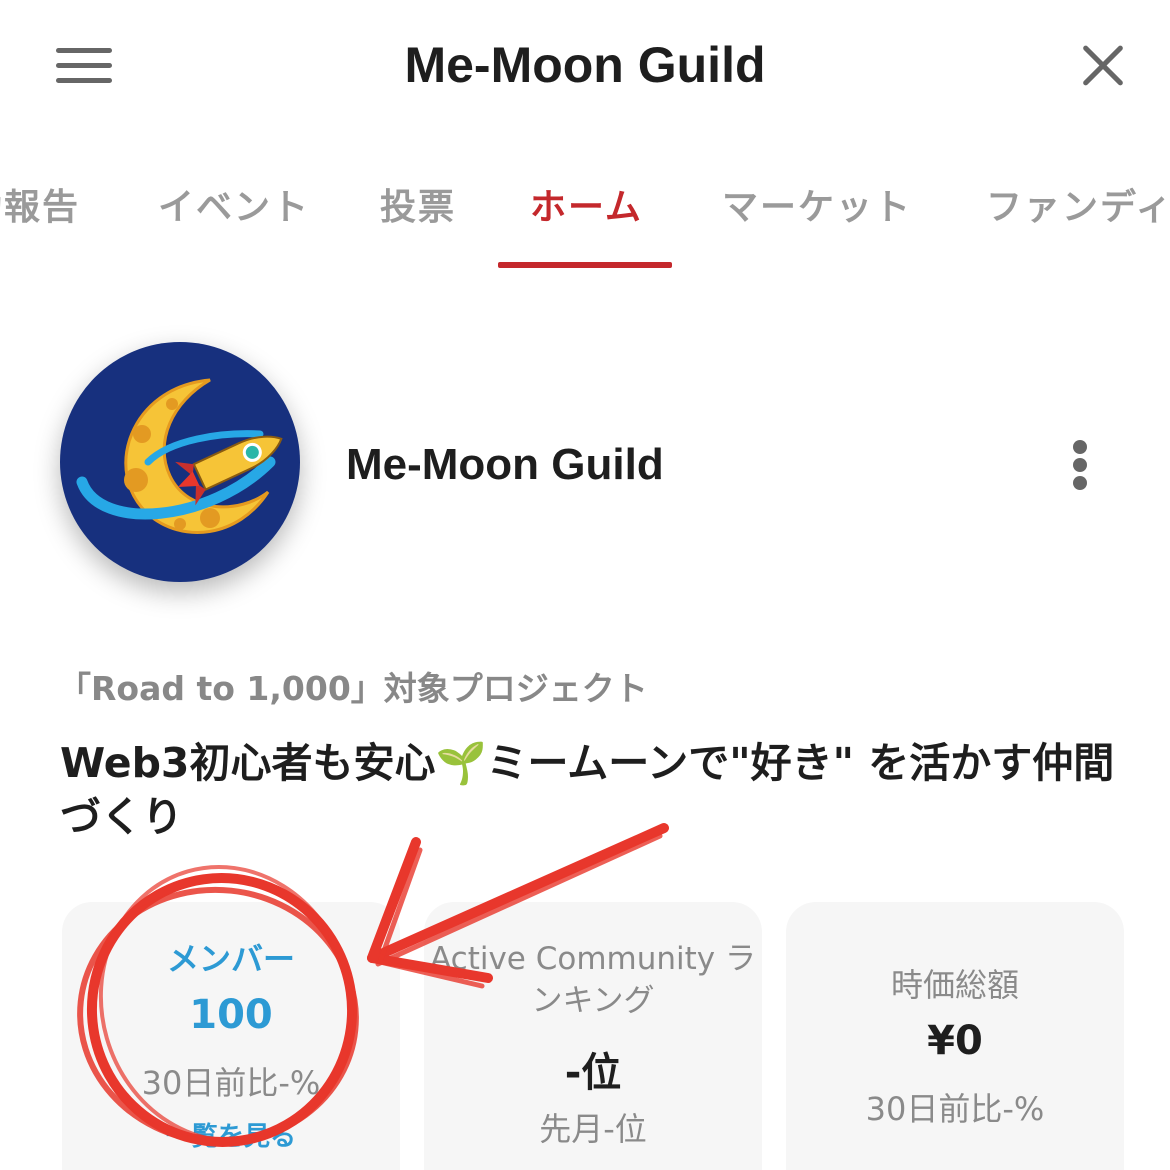 Image resolution: width=1170 pixels, height=1170 pixels. I want to click on market-cap-card: 時価総額 ¥0 30日前比-%, so click(955, 1036).